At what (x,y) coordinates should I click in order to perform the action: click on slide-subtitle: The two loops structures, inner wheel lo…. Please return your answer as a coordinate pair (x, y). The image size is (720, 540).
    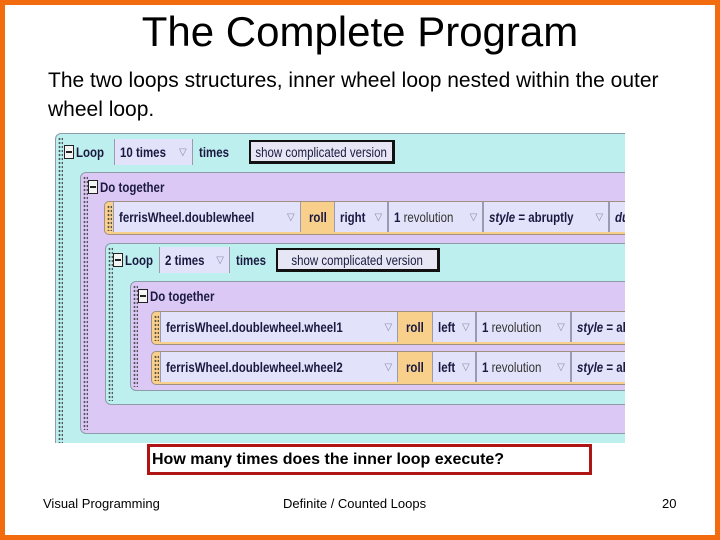
    Looking at the image, I should click on (353, 95).